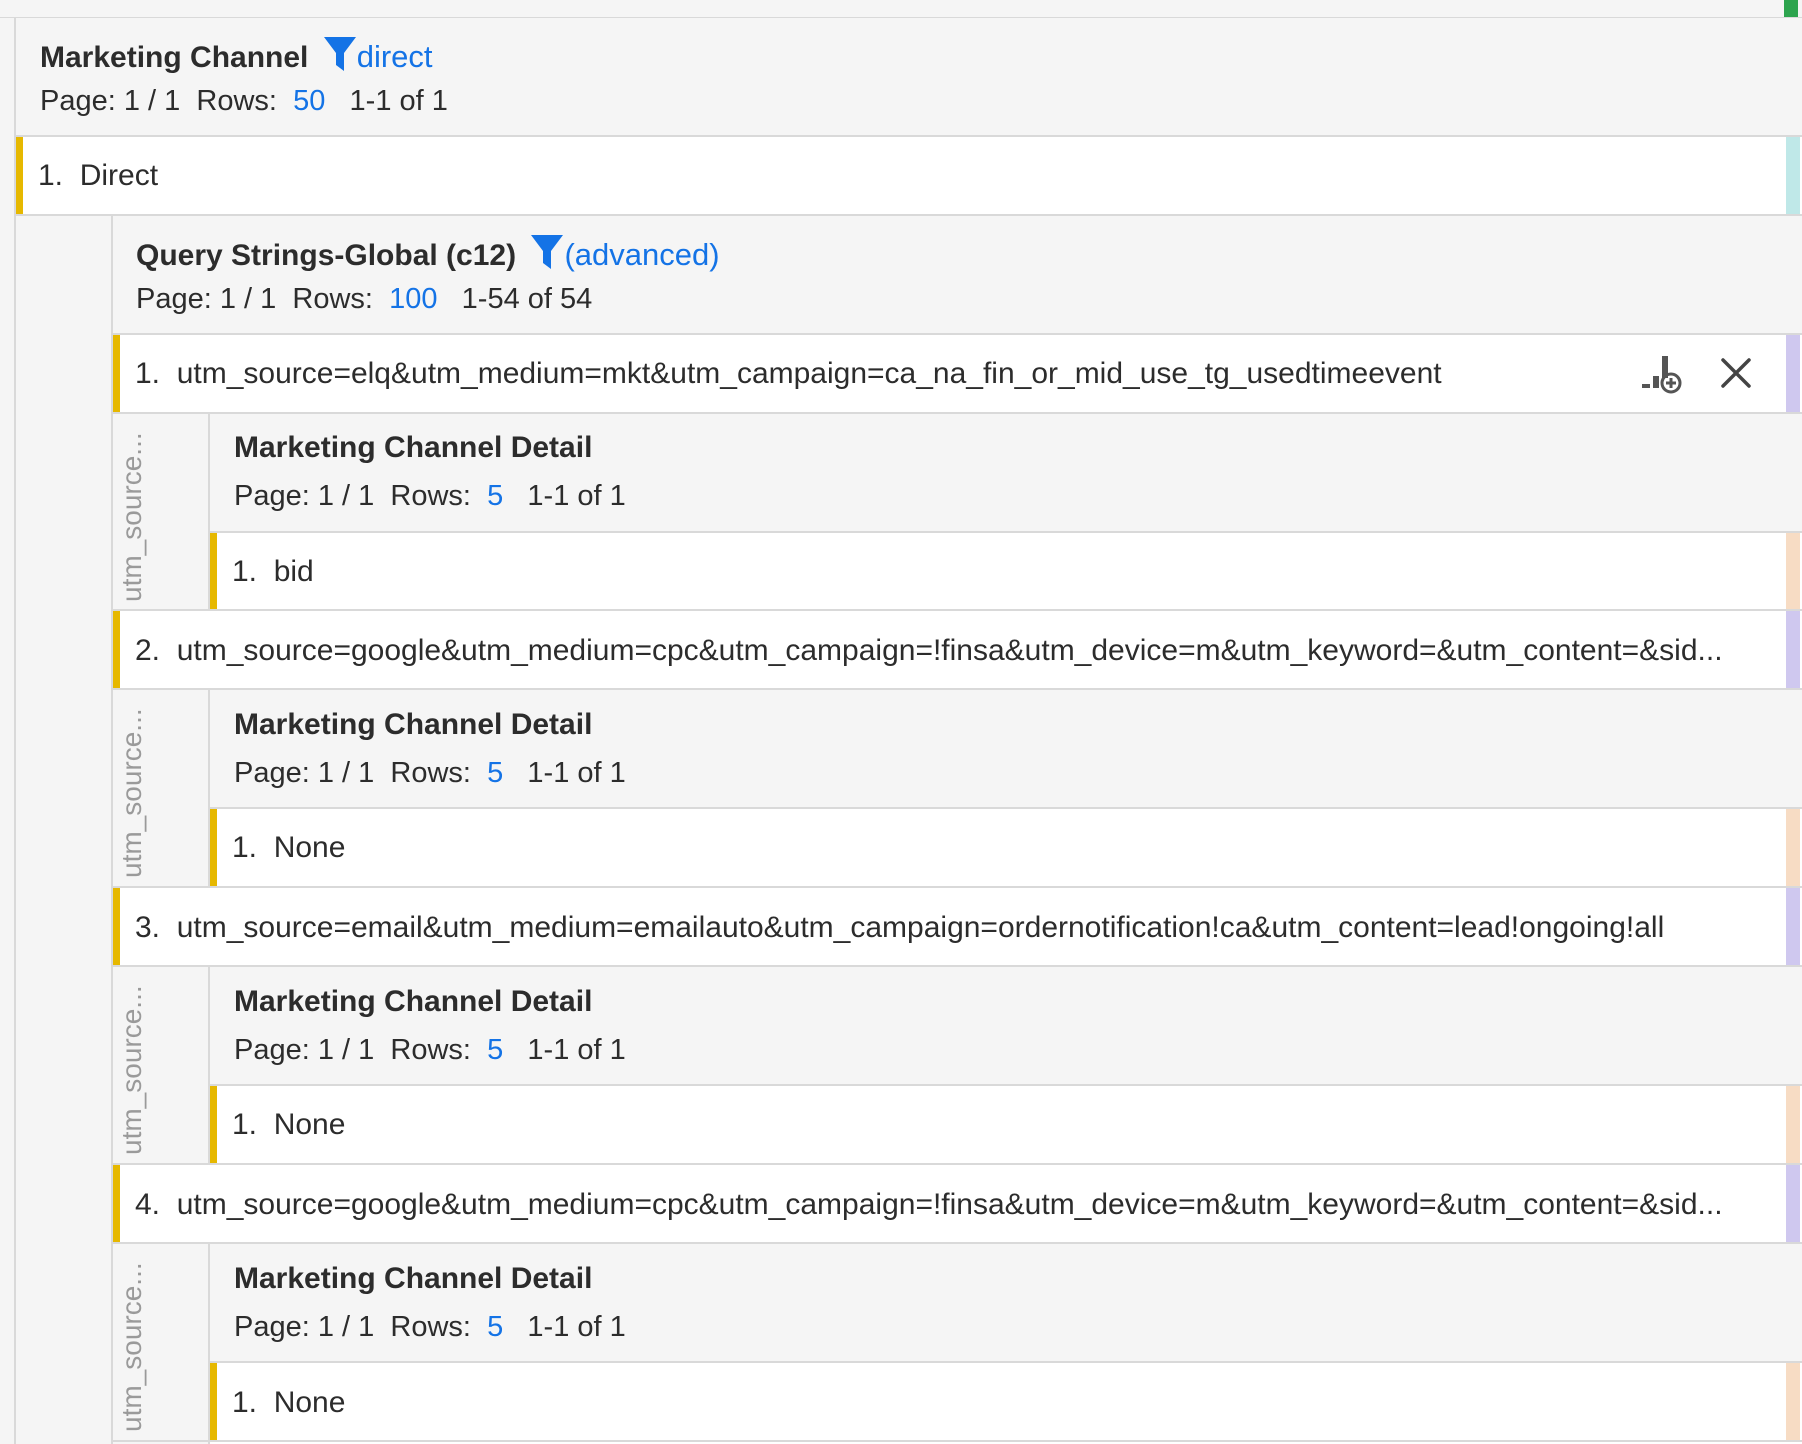  I want to click on rows-per-page: 50, so click(309, 101).